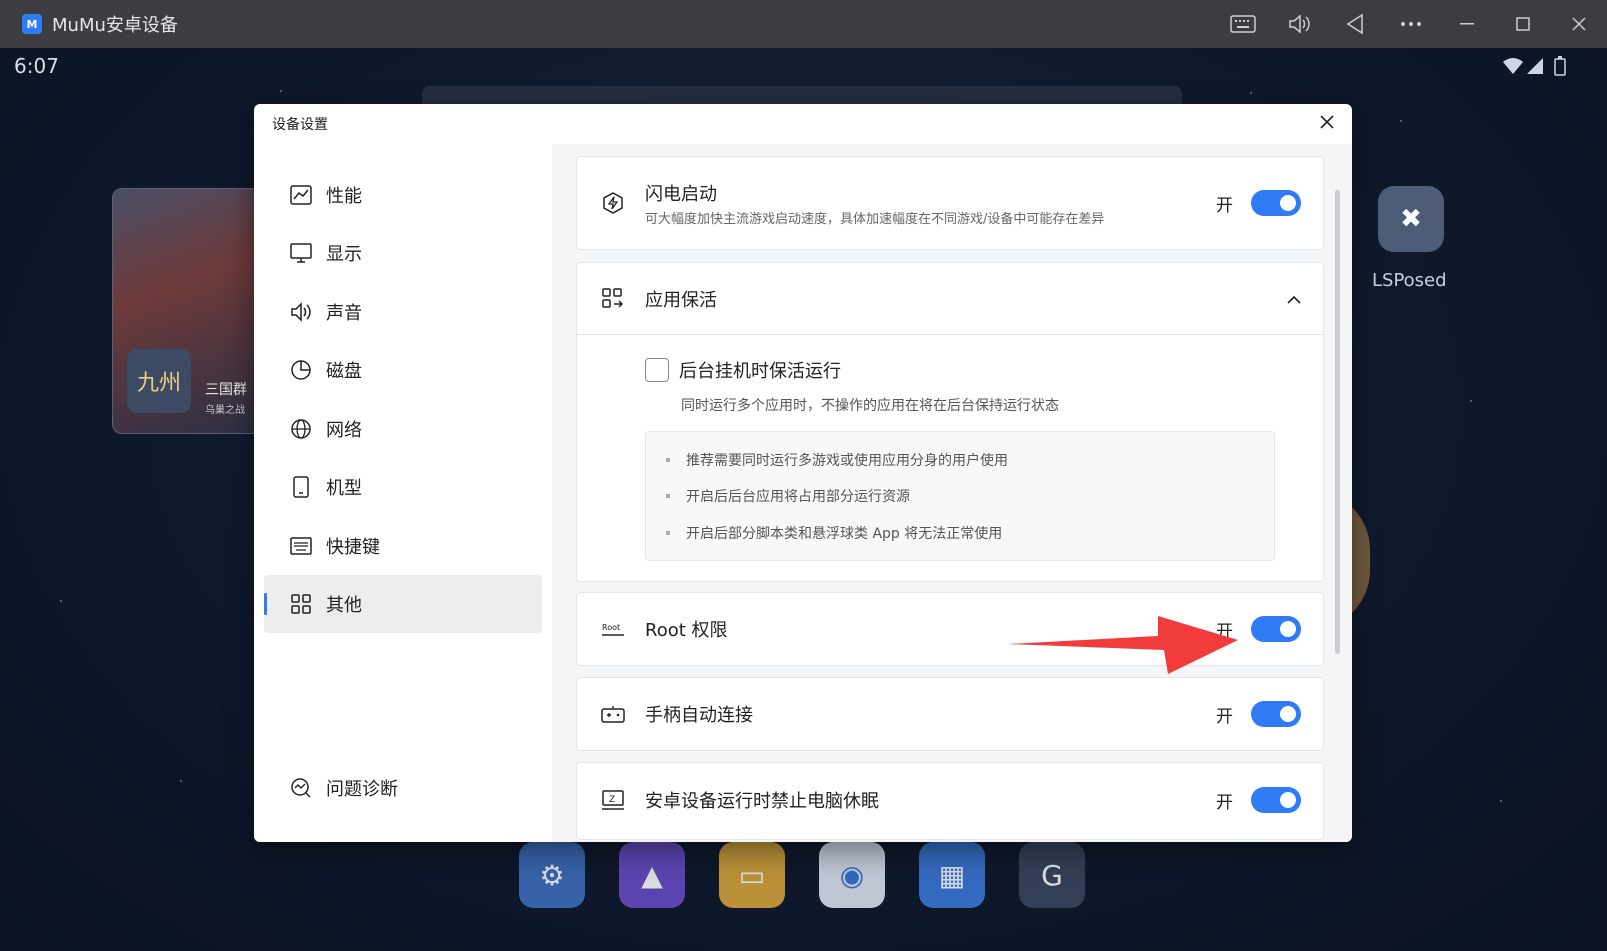 The image size is (1607, 951). What do you see at coordinates (1276, 203) in the screenshot?
I see `flash-boot-toggle` at bounding box center [1276, 203].